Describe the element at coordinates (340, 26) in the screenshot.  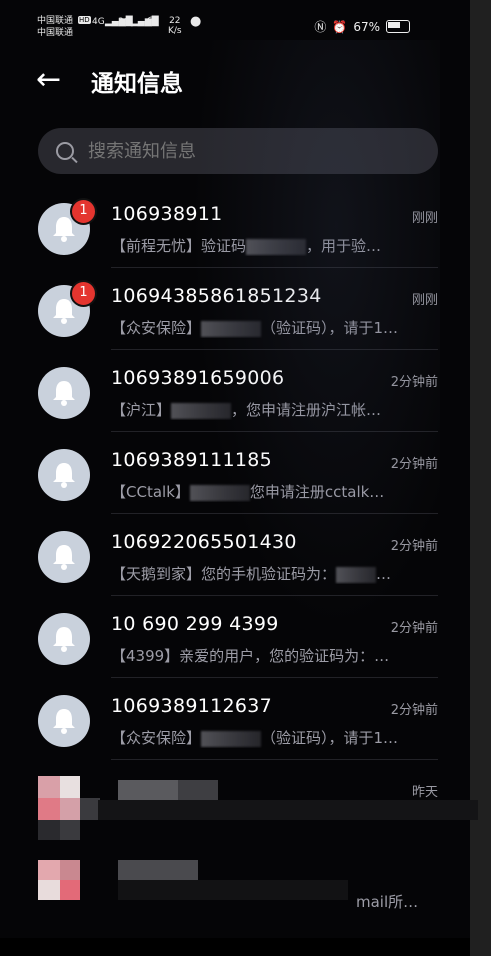
I see `alarm-icon: ⏰` at that location.